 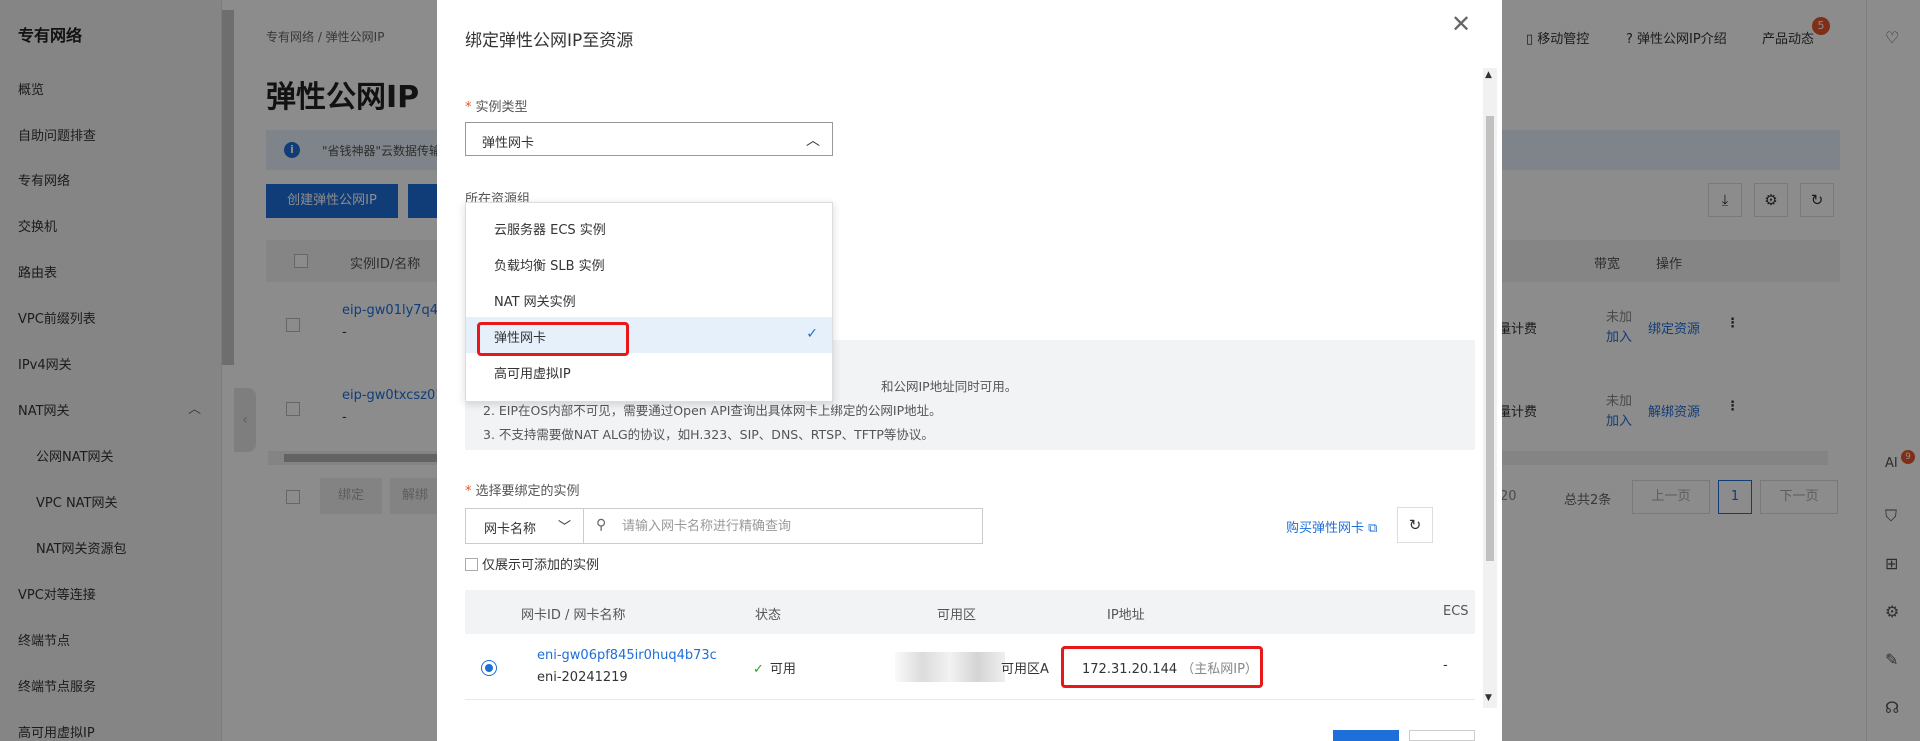 What do you see at coordinates (489, 668) in the screenshot?
I see `row-radio` at bounding box center [489, 668].